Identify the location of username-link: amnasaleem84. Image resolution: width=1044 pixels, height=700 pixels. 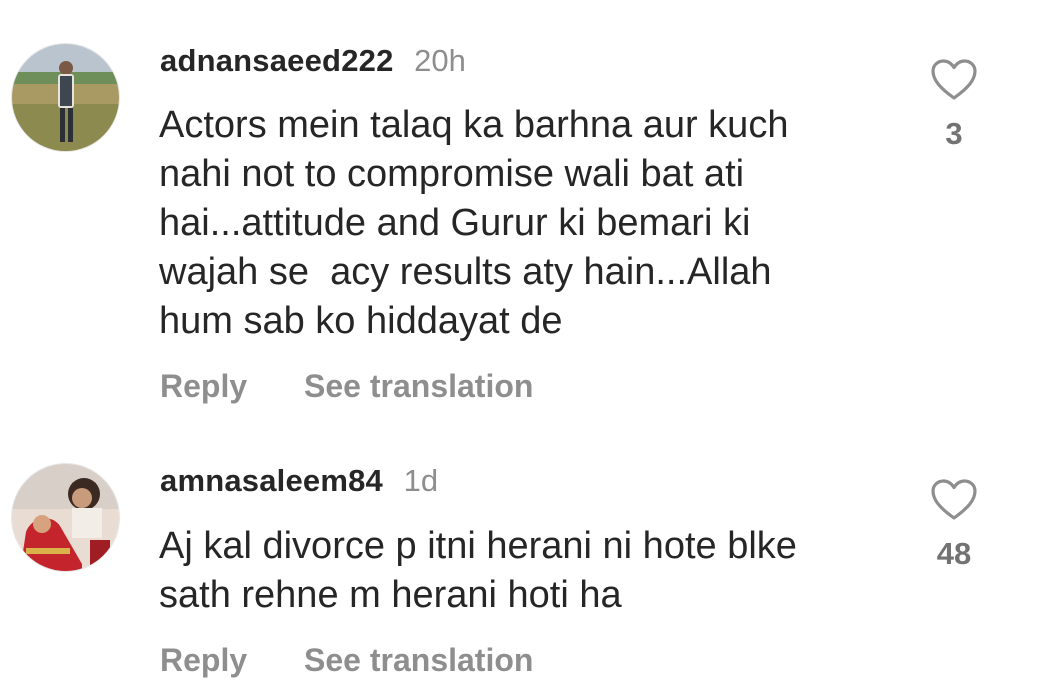
(271, 480).